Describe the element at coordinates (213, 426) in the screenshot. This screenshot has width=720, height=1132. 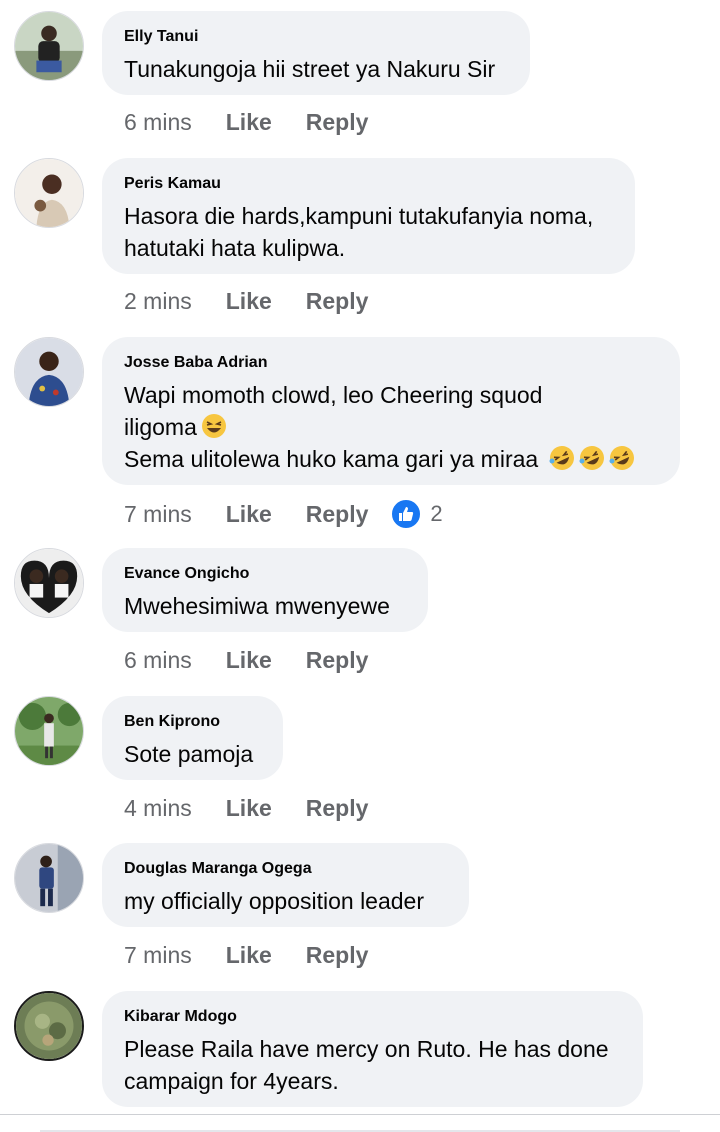
I see `grinning-squinting-emoji-icon` at that location.